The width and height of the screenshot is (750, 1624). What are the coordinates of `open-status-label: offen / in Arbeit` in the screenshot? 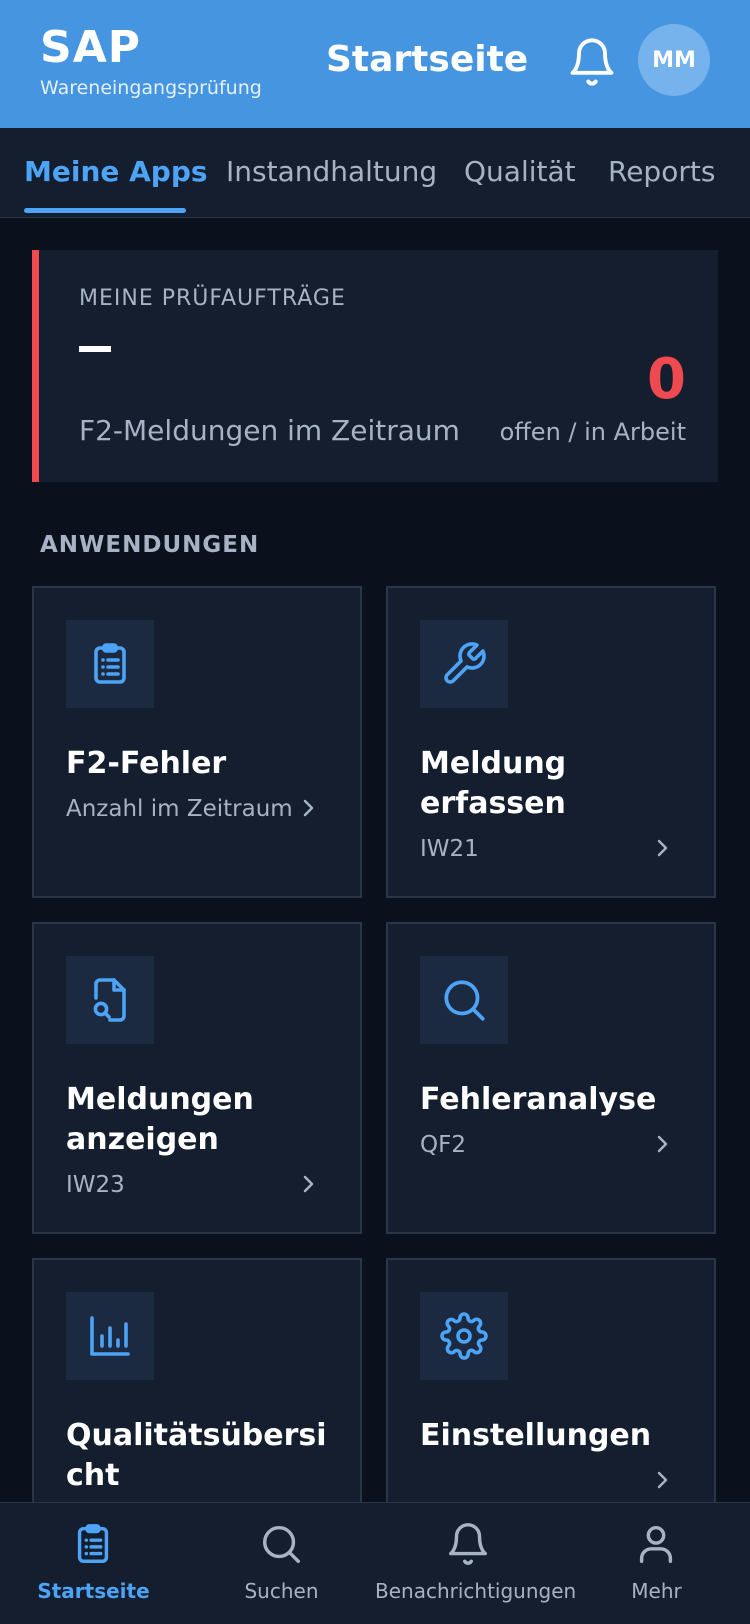 It's located at (592, 432).